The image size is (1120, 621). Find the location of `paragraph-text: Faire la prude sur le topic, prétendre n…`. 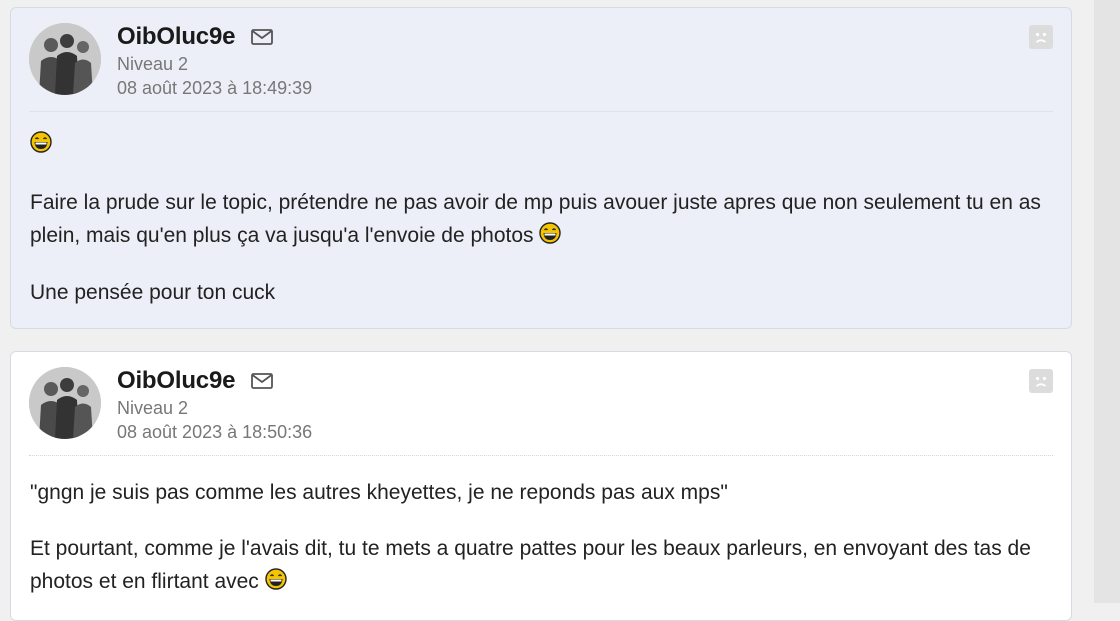

paragraph-text: Faire la prude sur le topic, prétendre n… is located at coordinates (535, 219).